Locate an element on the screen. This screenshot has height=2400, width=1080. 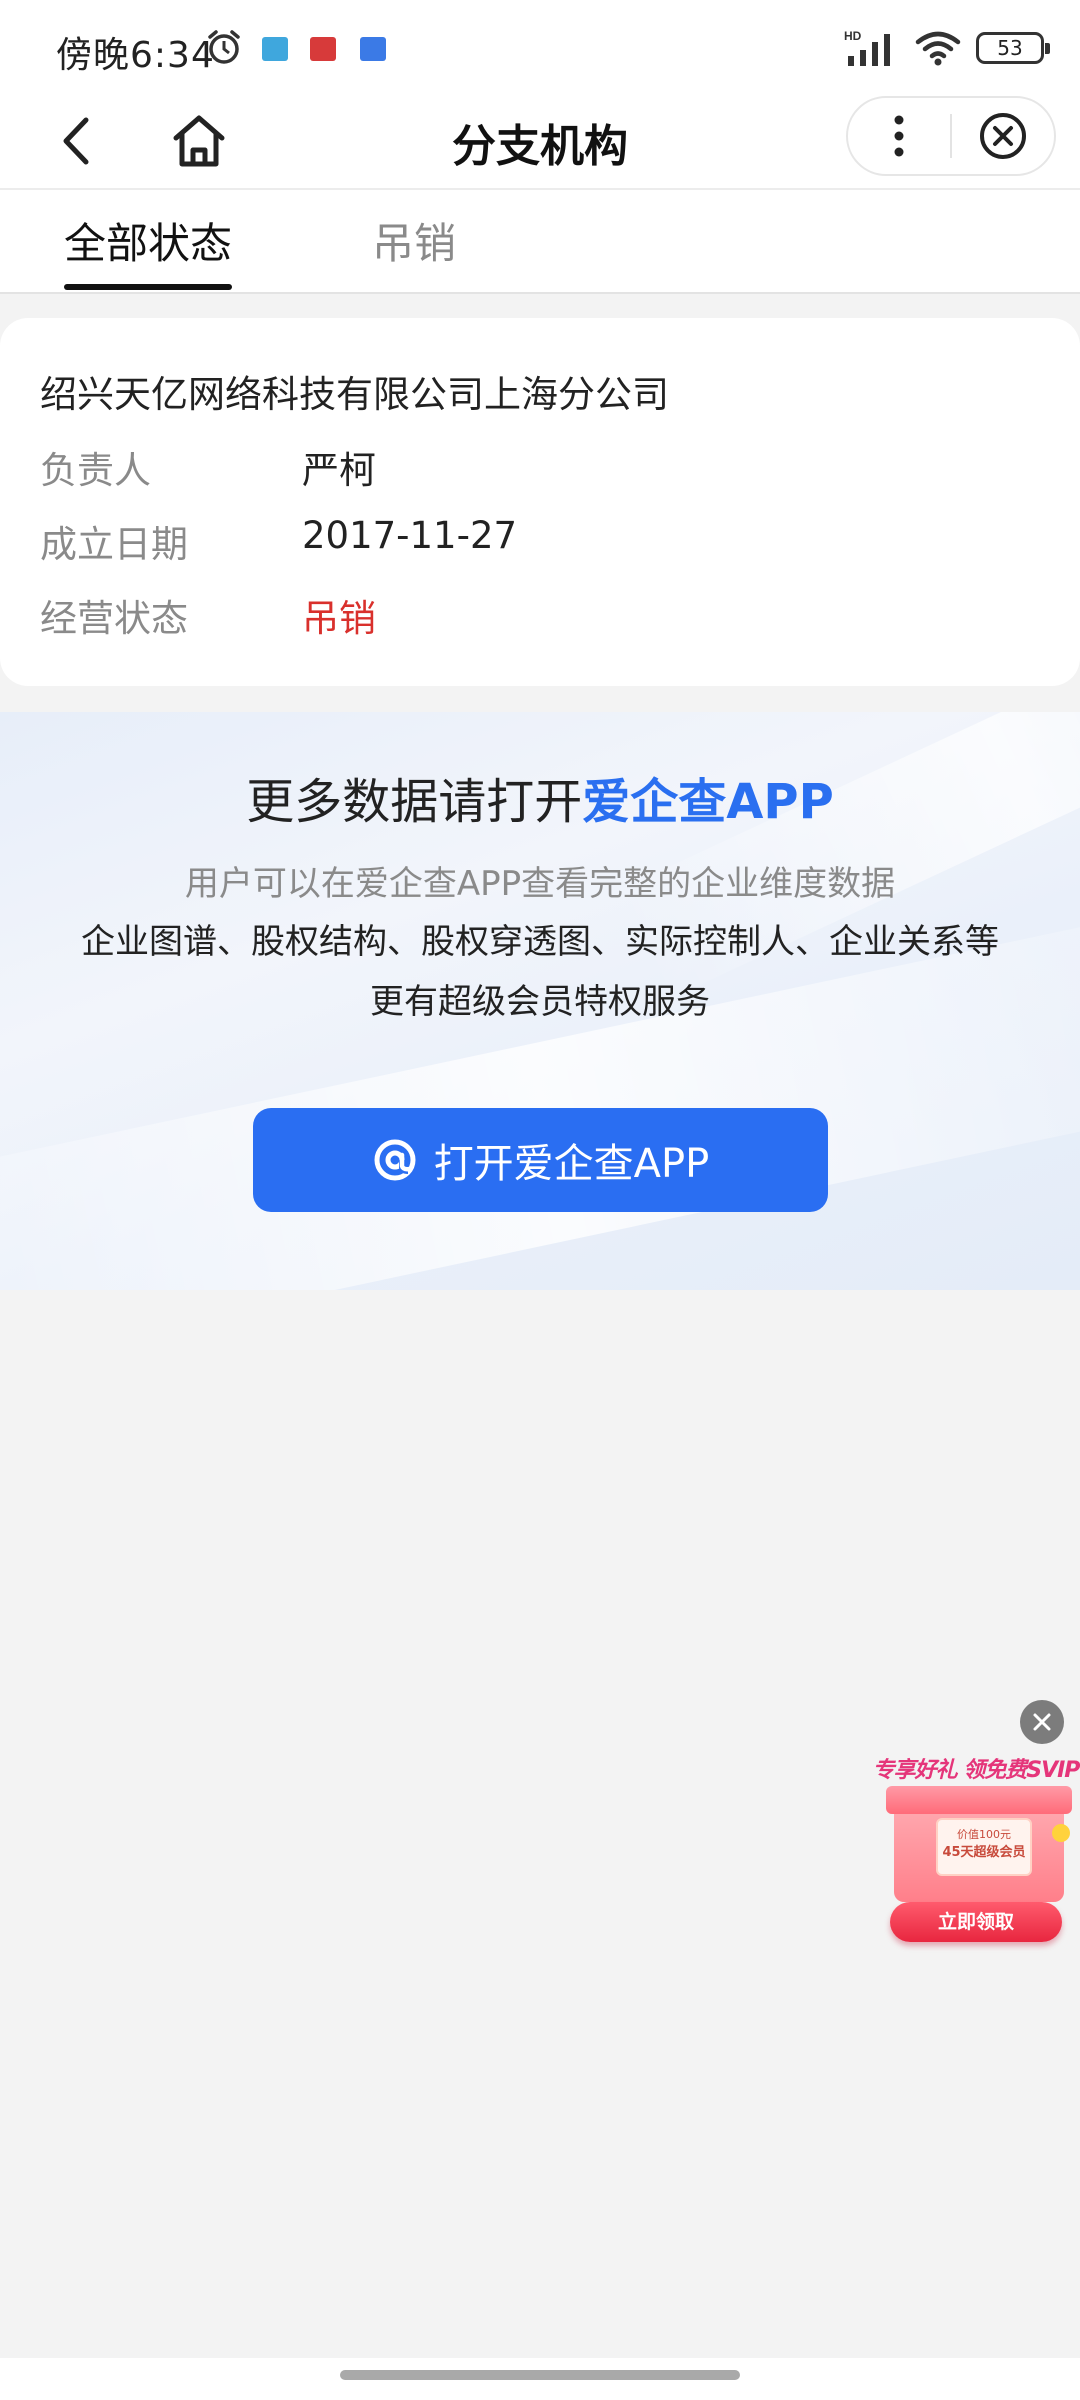
home-indicator is located at coordinates (540, 2375).